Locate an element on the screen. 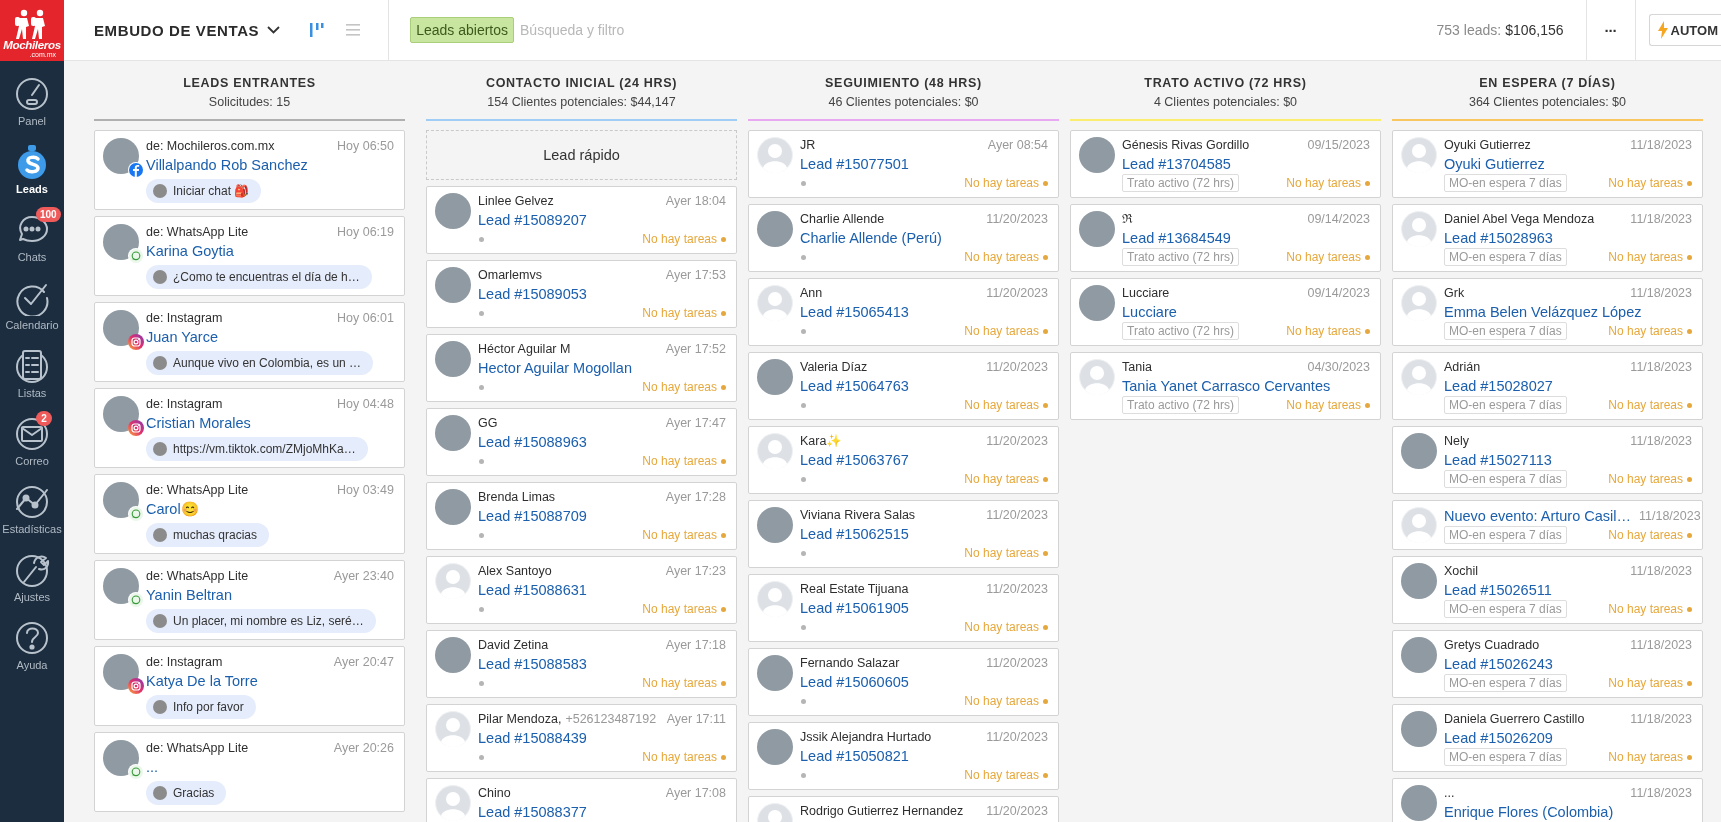 The width and height of the screenshot is (1721, 822). lead-link: Hector Aguilar Mogollan is located at coordinates (602, 368).